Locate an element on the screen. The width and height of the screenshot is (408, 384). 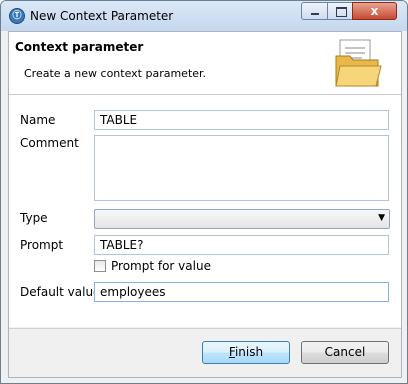
prompt-input: TABLE? is located at coordinates (241, 245).